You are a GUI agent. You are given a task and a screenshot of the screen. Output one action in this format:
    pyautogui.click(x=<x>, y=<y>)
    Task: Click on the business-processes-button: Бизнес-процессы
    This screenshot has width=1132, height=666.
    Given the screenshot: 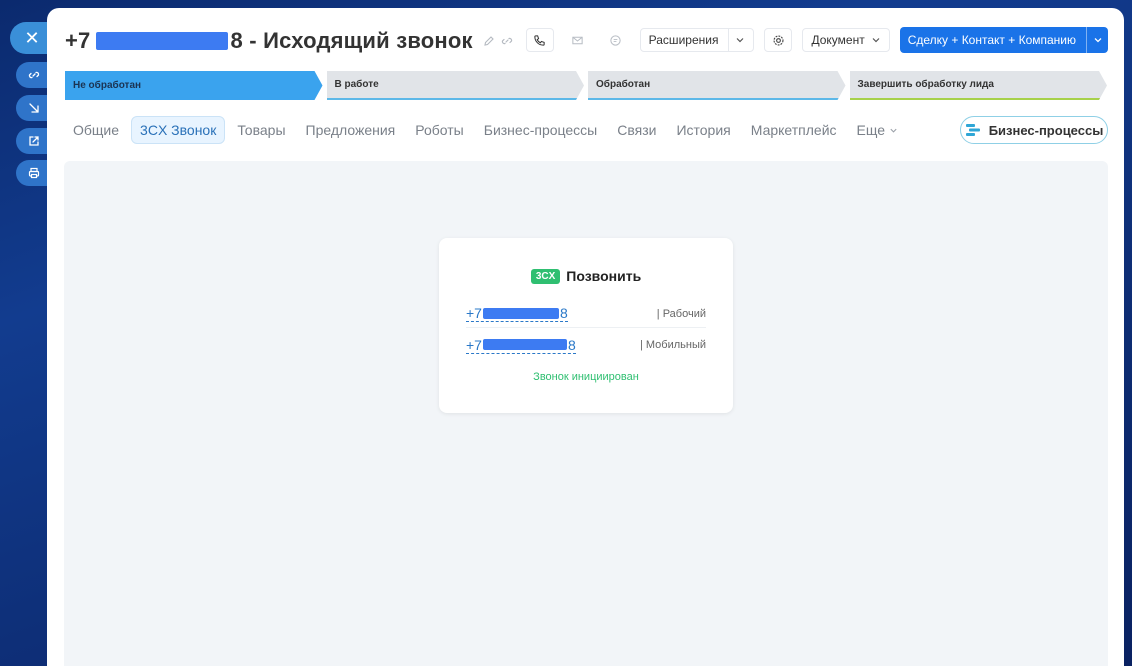 What is the action you would take?
    pyautogui.click(x=1034, y=130)
    